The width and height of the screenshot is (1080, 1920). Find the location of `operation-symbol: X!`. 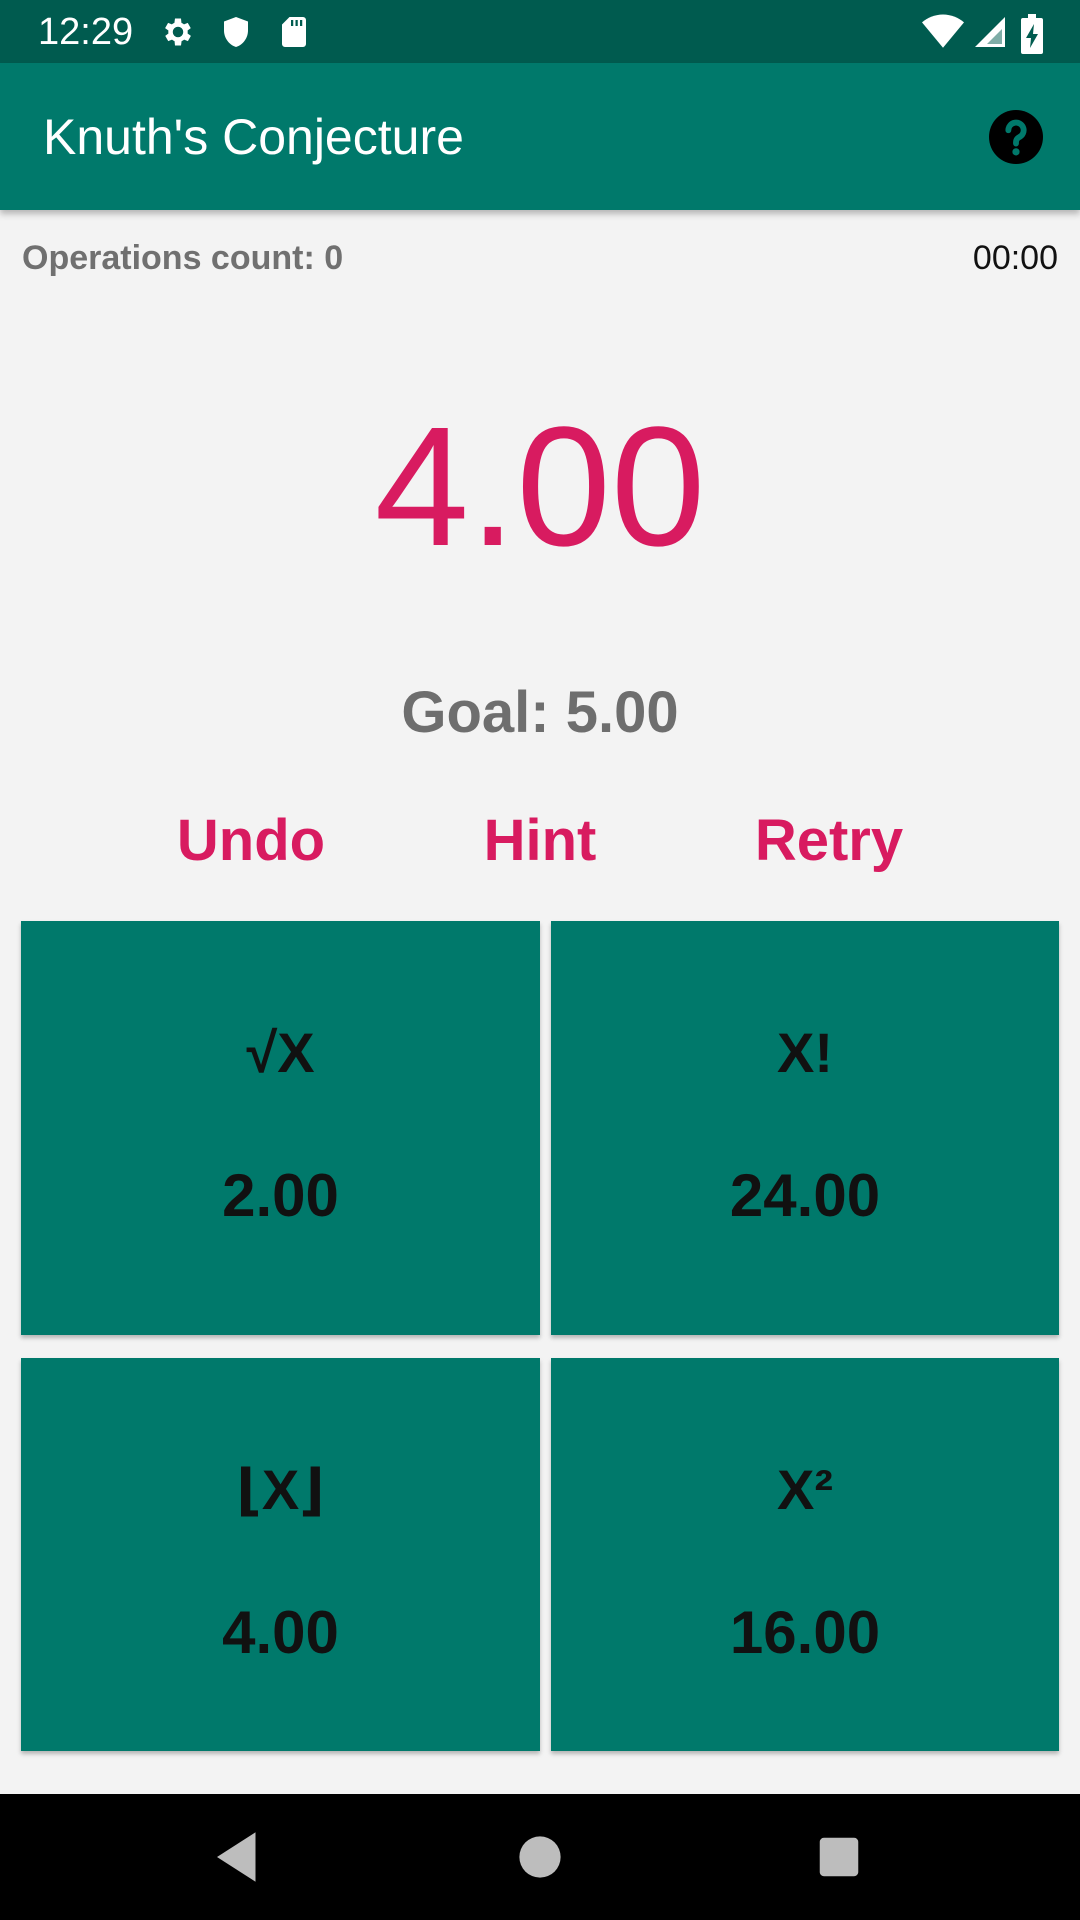

operation-symbol: X! is located at coordinates (805, 1052).